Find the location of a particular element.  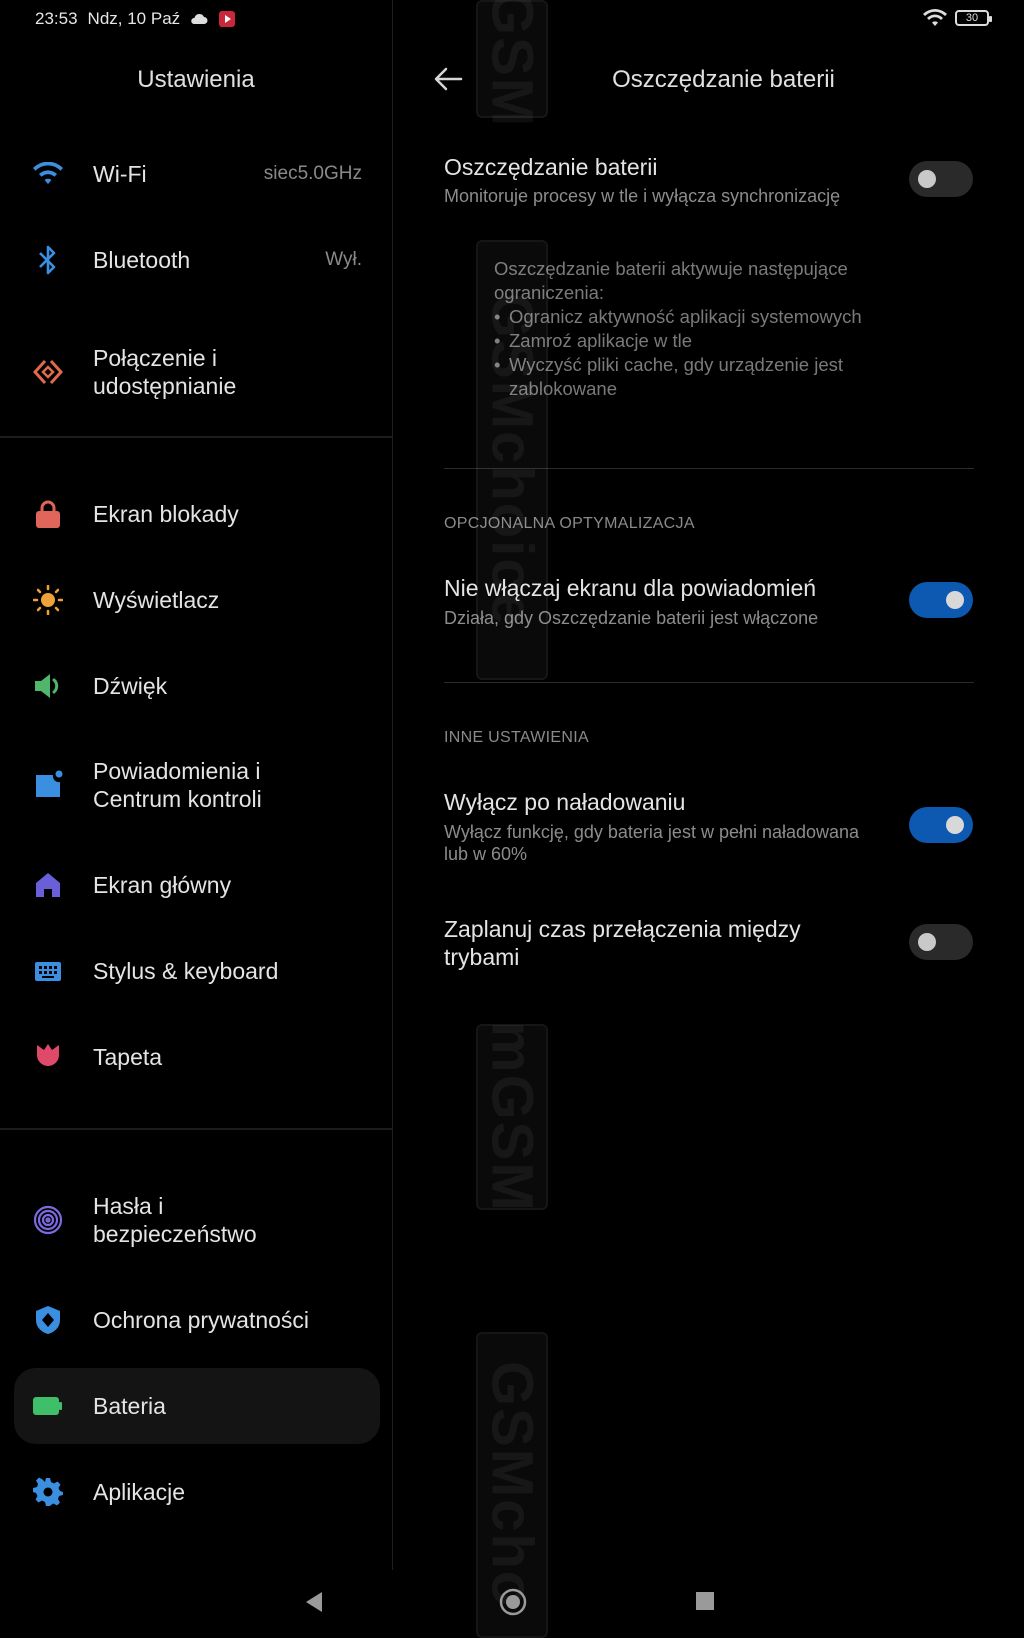

connection-sharing-icon is located at coordinates (48, 372).